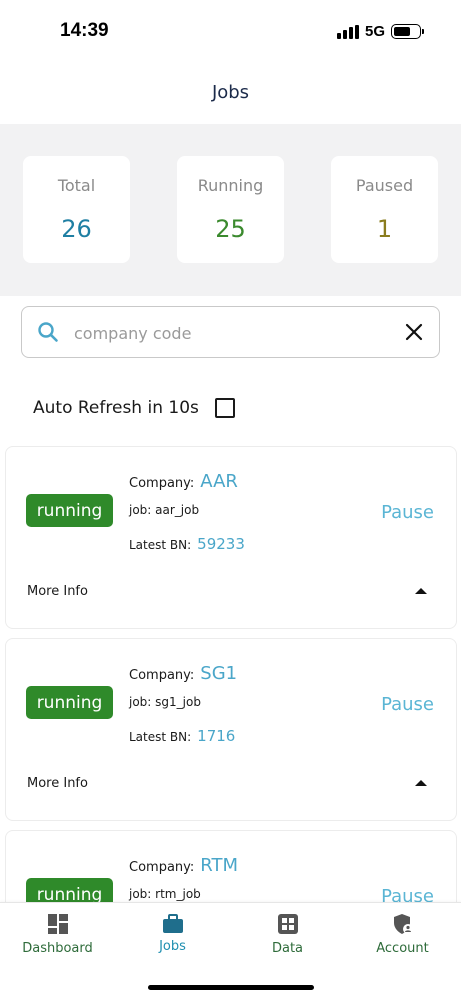 This screenshot has width=461, height=1000. I want to click on total-value: 26, so click(76, 229).